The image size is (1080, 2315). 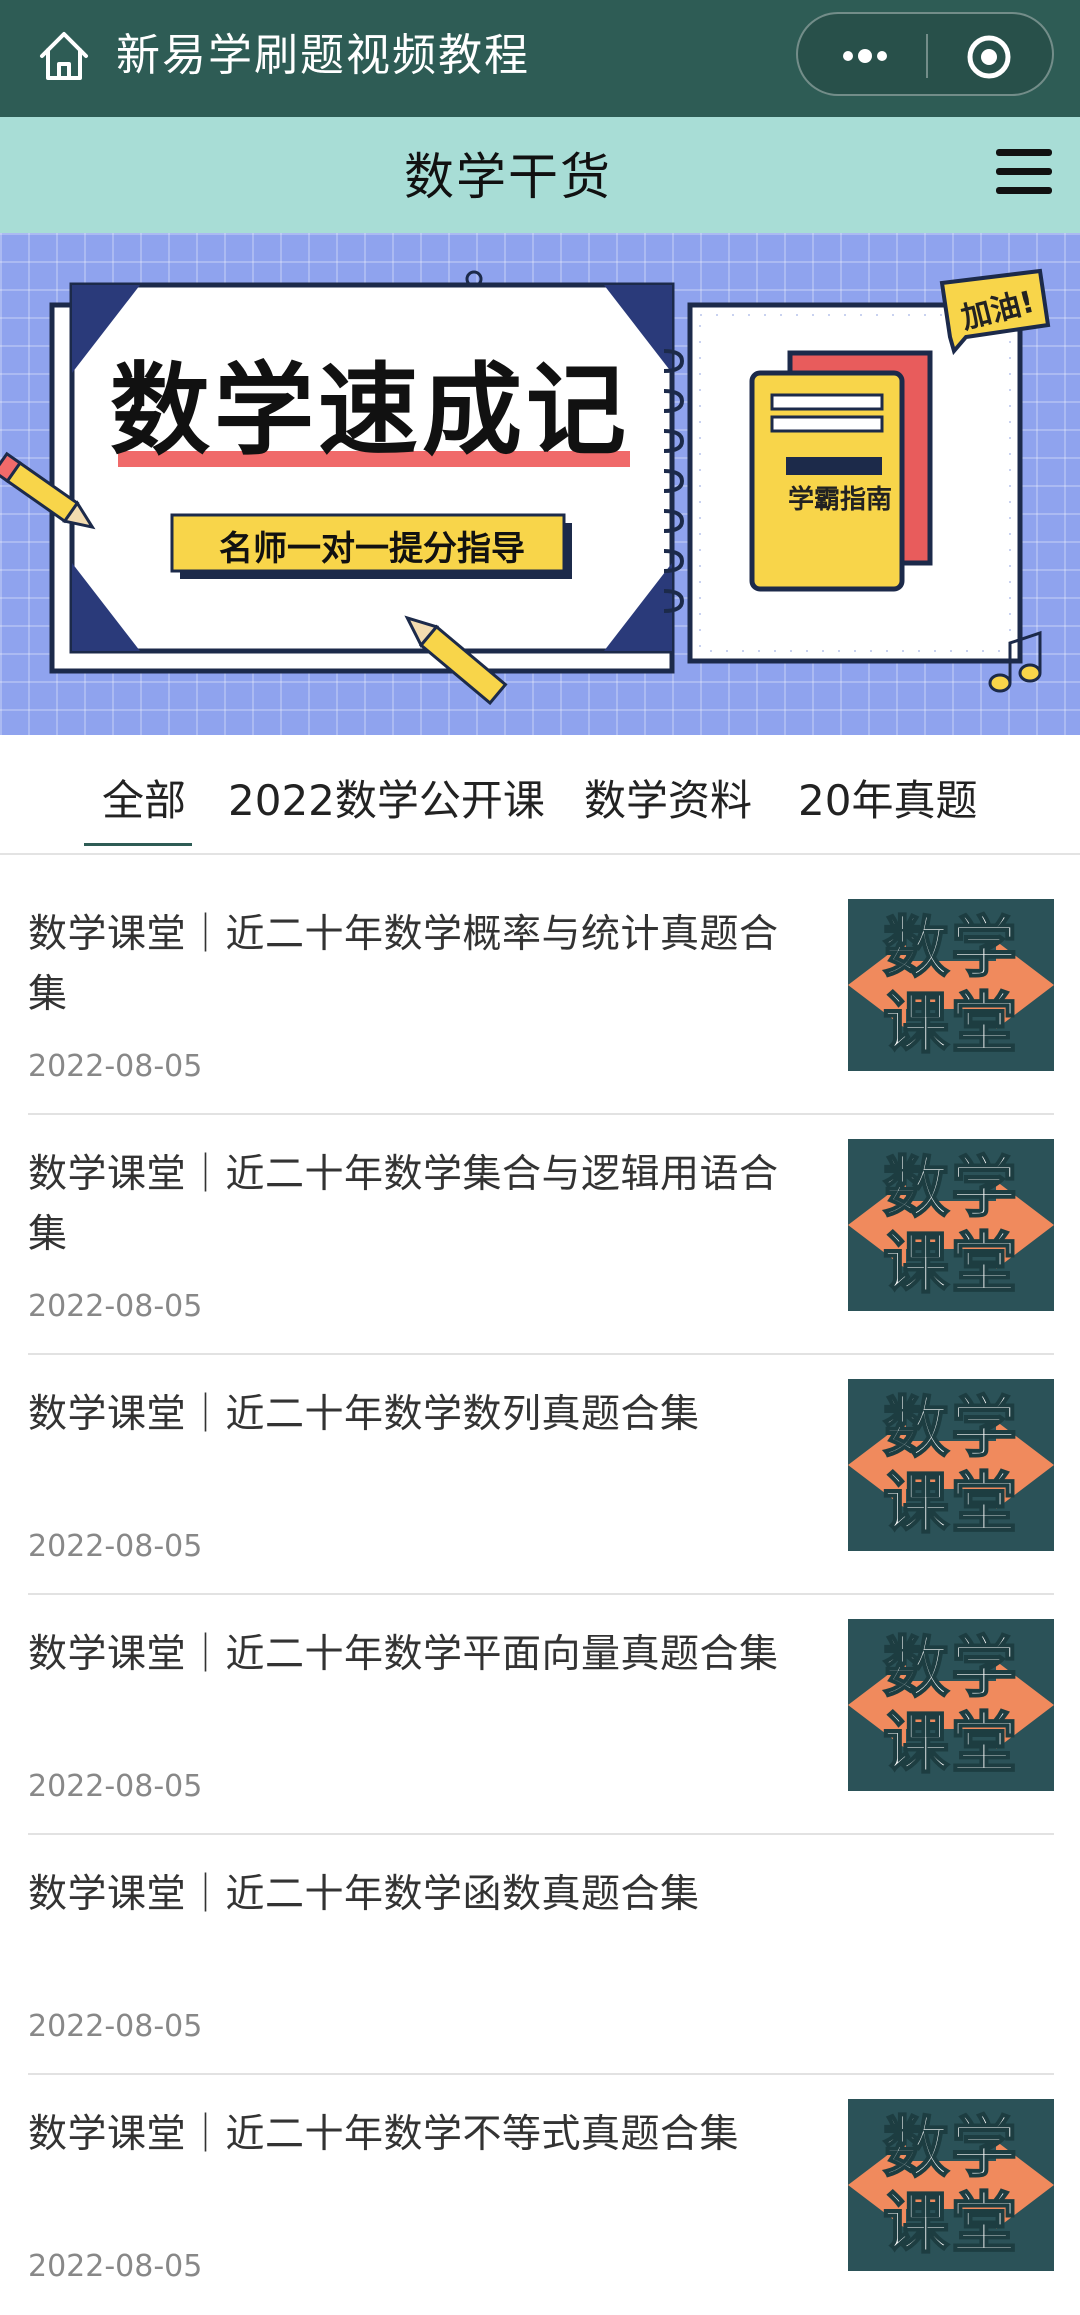 I want to click on mini-program-capsule, so click(x=925, y=54).